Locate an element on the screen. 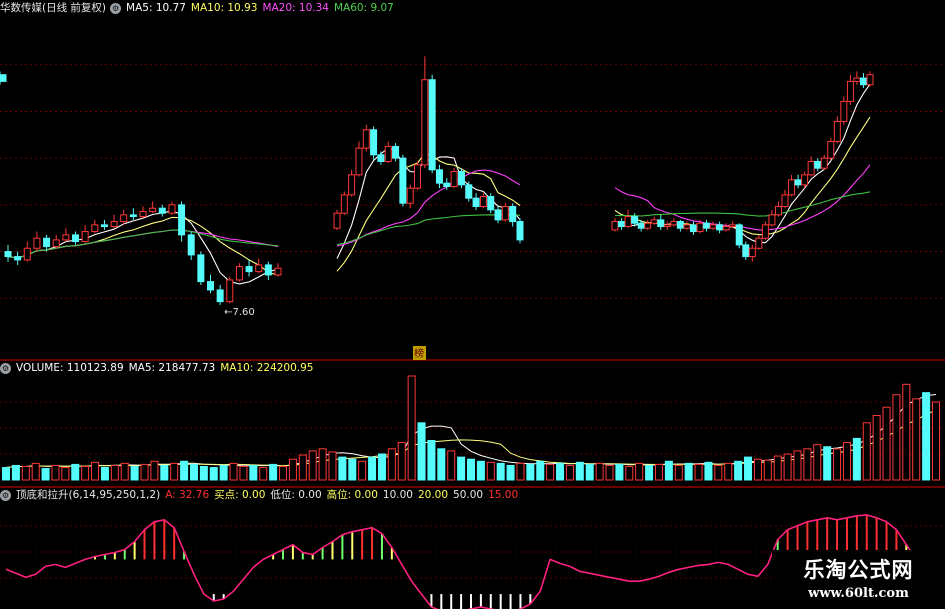 This screenshot has width=945, height=609. ma60-label: MA60: 9.07 is located at coordinates (363, 8).